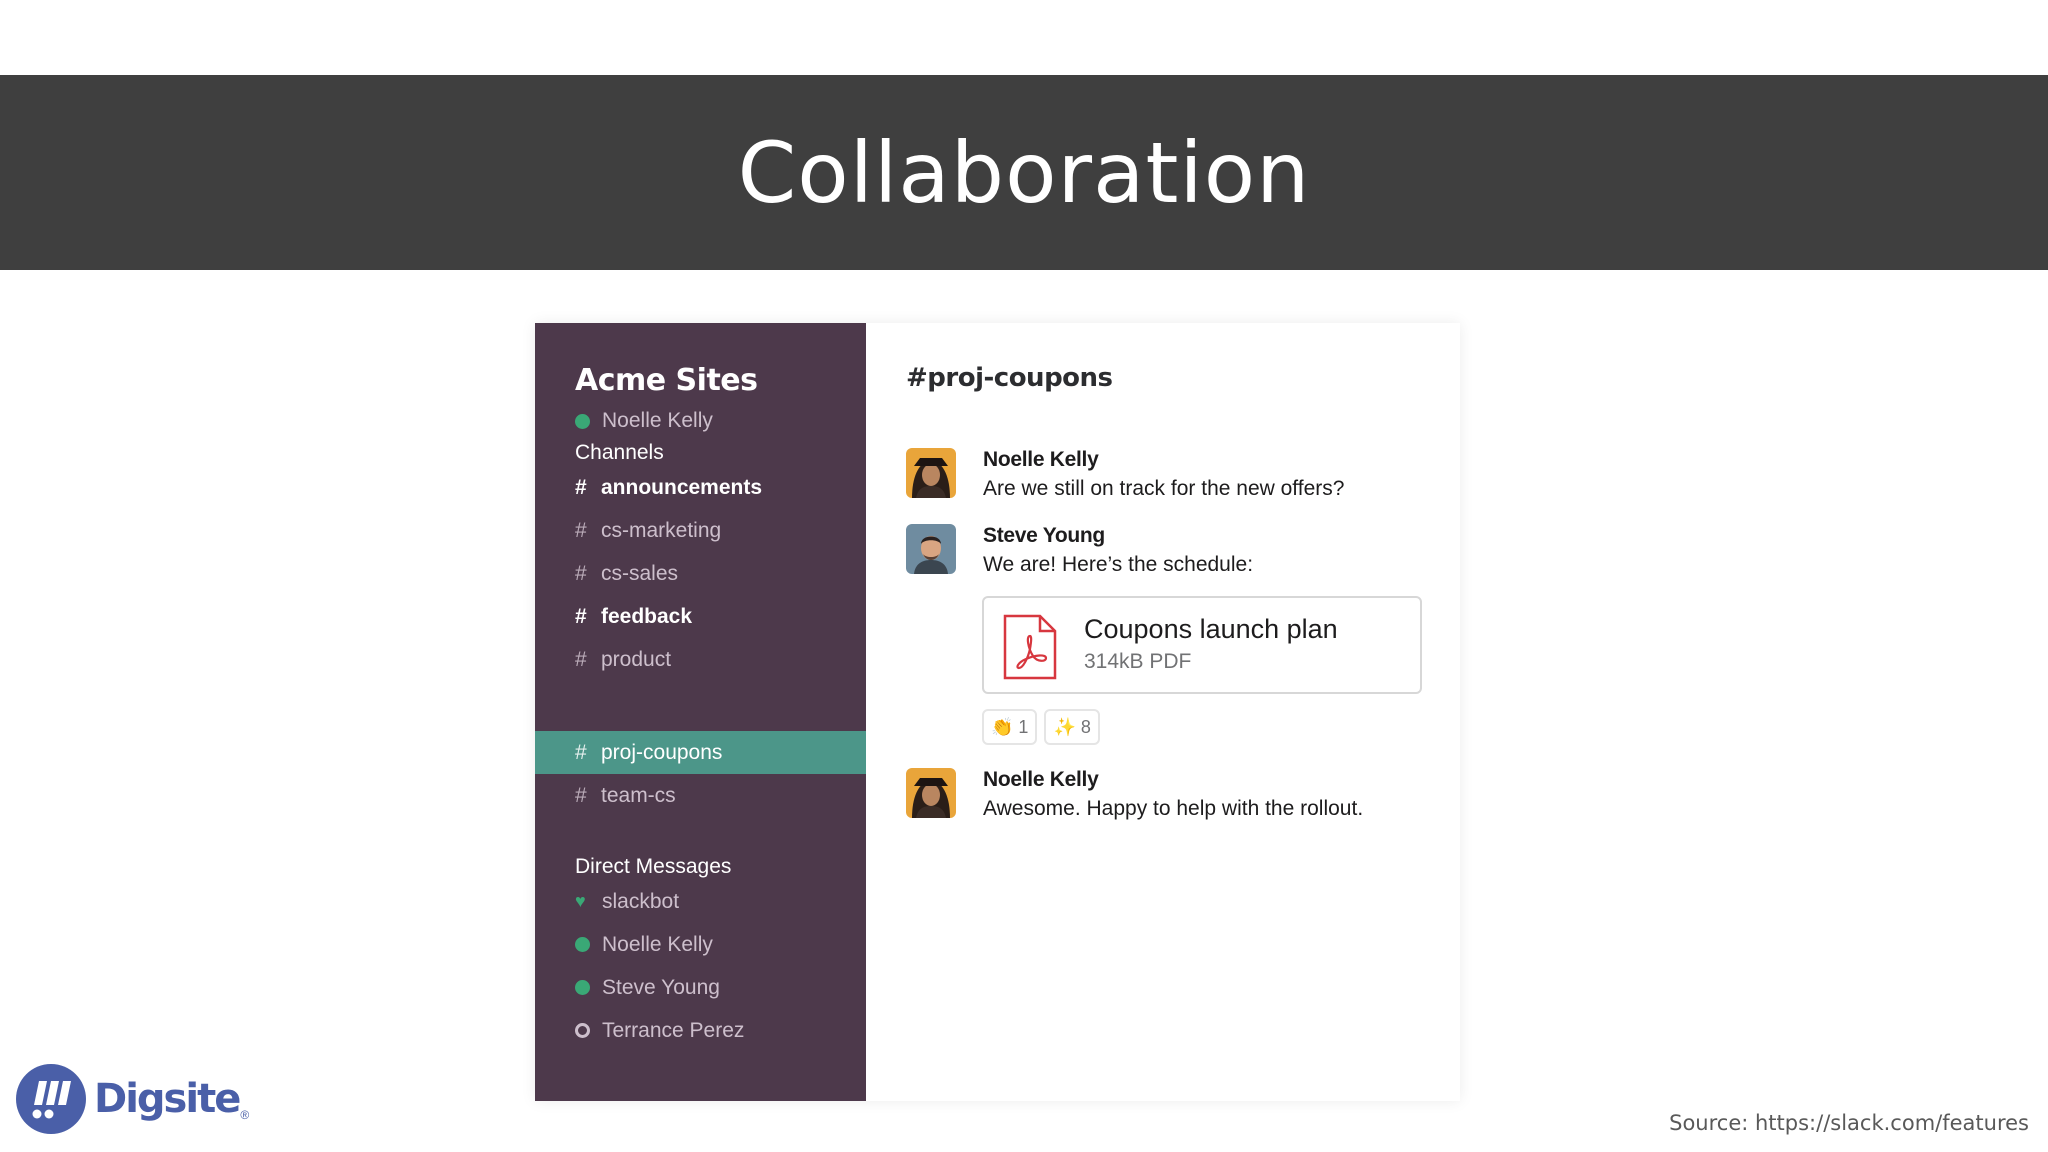  What do you see at coordinates (636, 659) in the screenshot?
I see `channel-label: product` at bounding box center [636, 659].